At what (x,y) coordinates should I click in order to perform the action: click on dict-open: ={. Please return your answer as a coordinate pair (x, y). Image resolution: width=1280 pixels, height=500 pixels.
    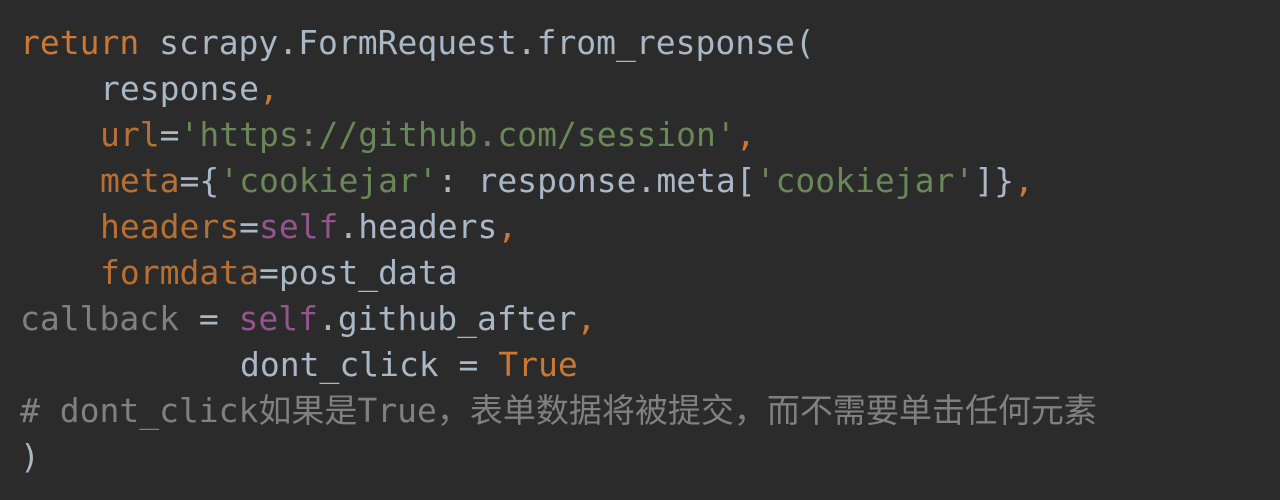
    Looking at the image, I should click on (199, 180).